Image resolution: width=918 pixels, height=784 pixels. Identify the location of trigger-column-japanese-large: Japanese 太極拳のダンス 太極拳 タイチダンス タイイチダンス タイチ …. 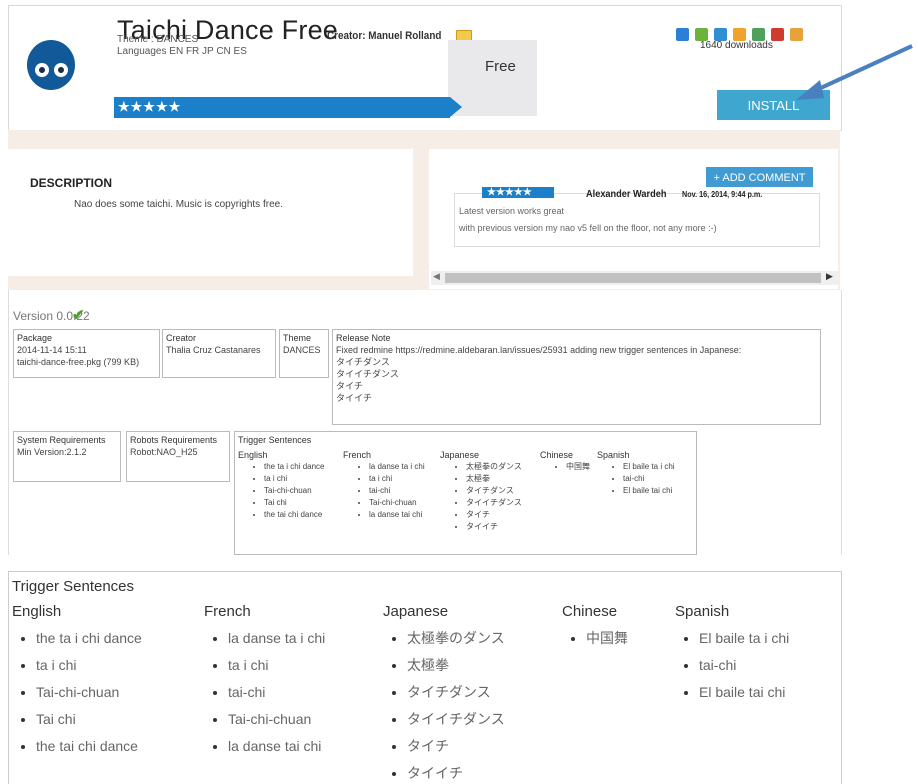
(444, 693).